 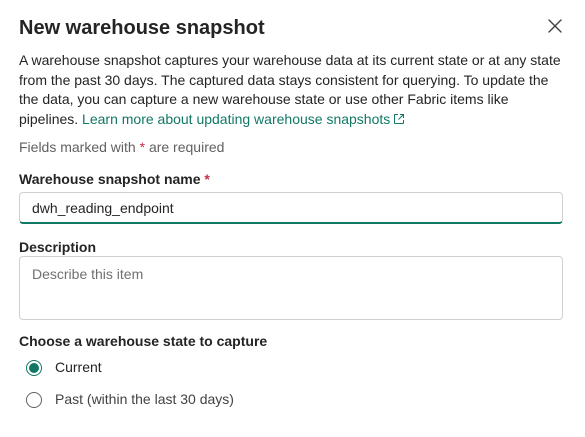 I want to click on required-note-suffix: are required, so click(x=186, y=147).